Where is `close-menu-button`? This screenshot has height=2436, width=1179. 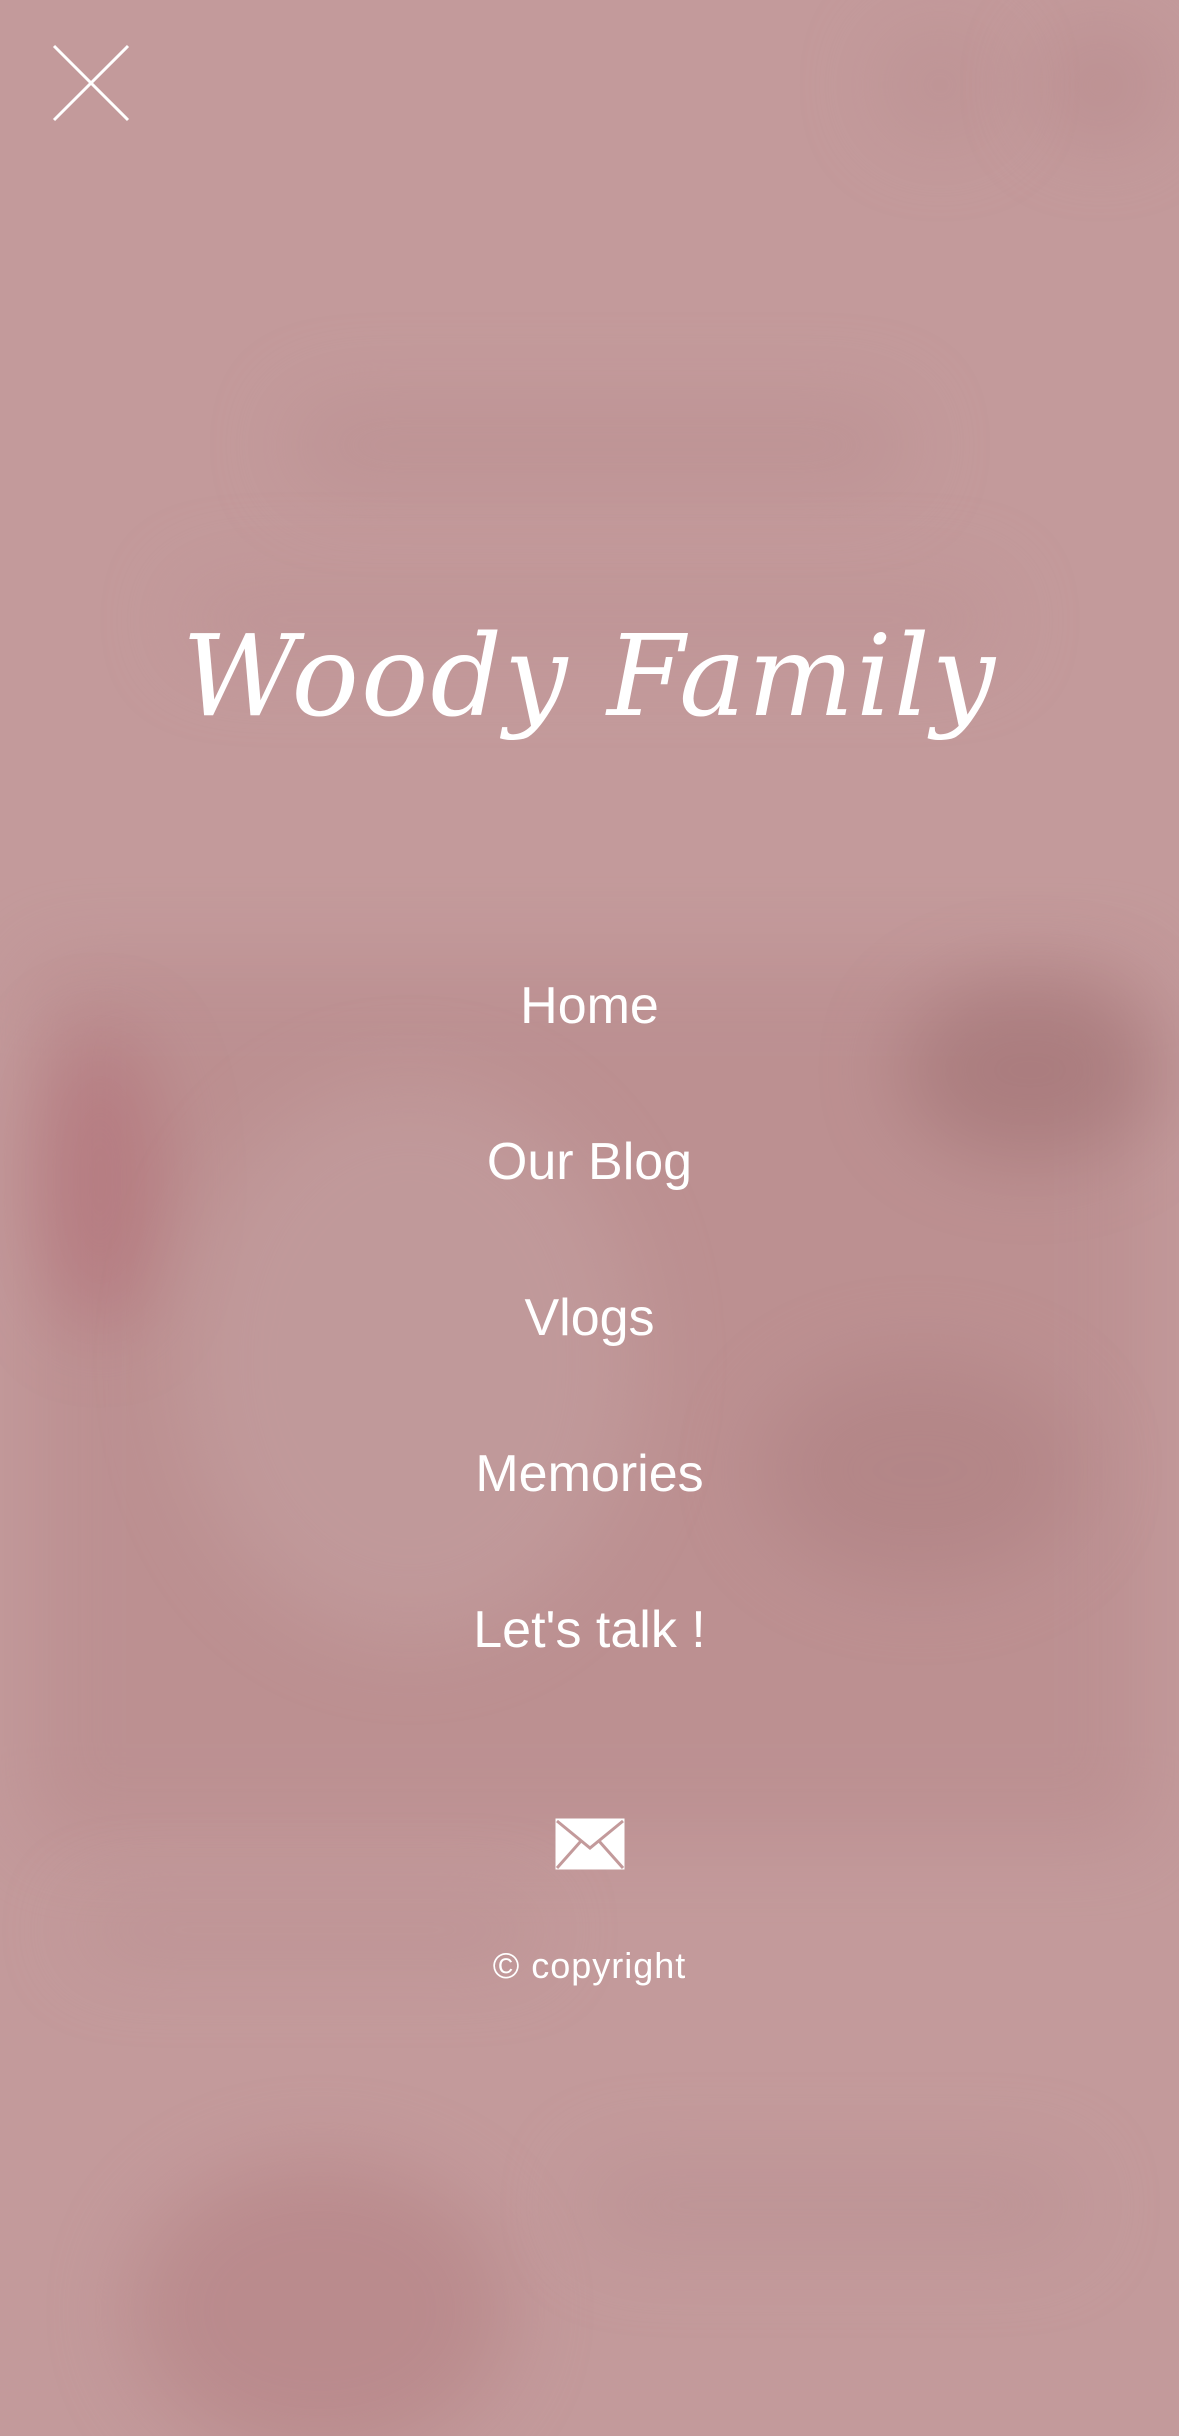 close-menu-button is located at coordinates (91, 83).